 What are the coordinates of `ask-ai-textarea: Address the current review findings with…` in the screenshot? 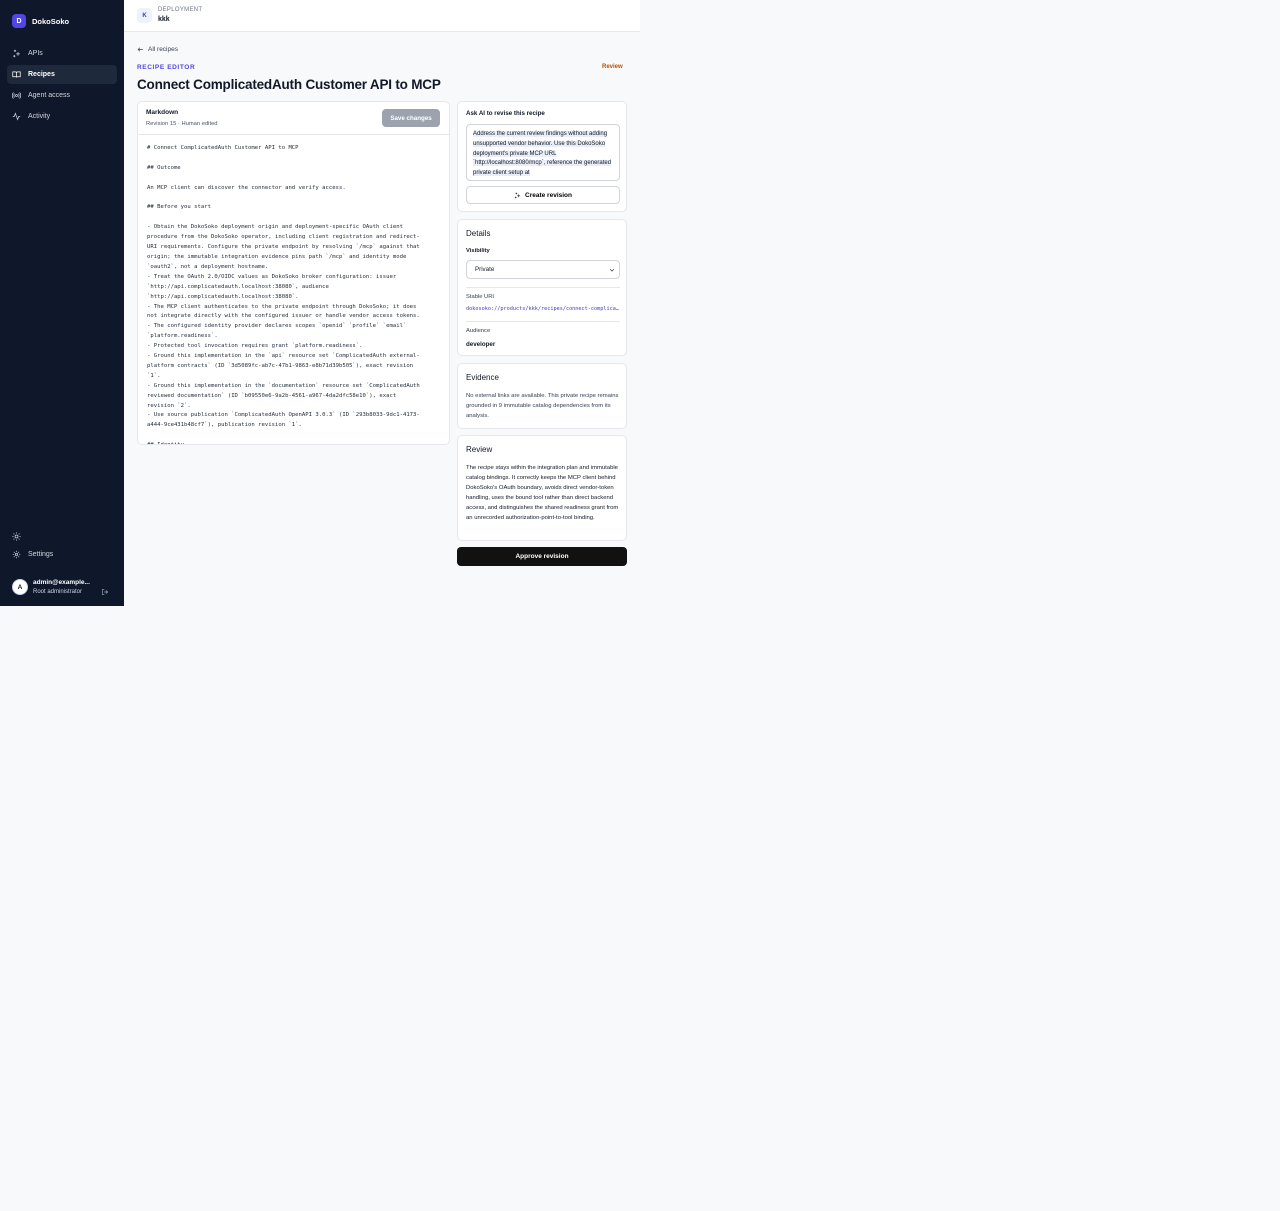 It's located at (543, 152).